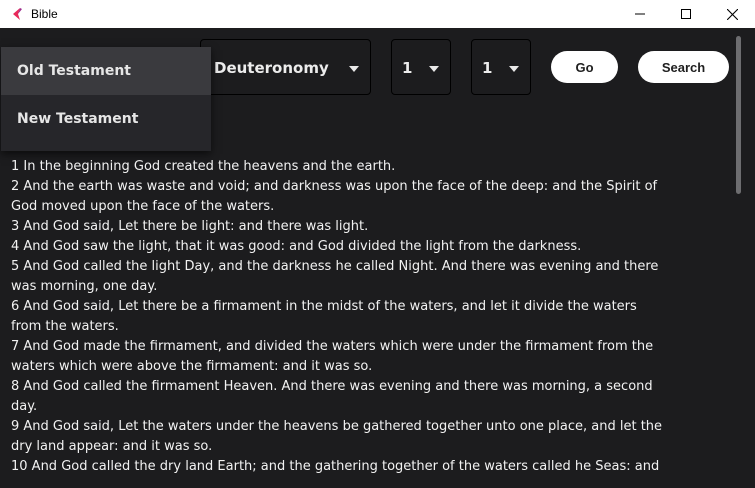  I want to click on window-title: Bible, so click(44, 14).